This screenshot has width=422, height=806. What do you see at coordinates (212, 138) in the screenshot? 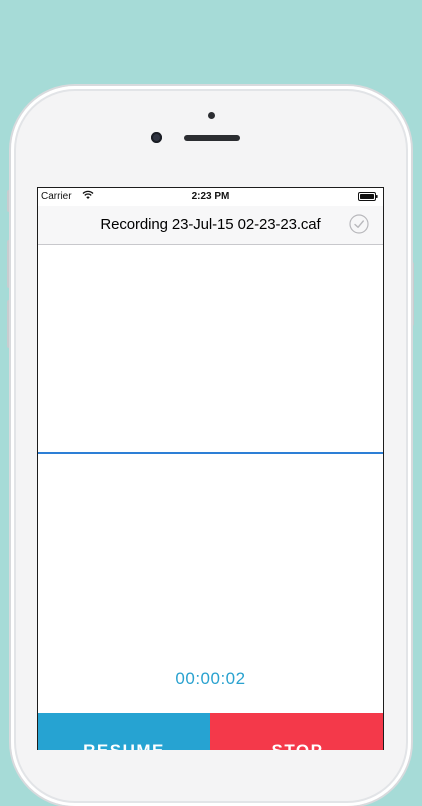
I see `earpiece-speaker` at bounding box center [212, 138].